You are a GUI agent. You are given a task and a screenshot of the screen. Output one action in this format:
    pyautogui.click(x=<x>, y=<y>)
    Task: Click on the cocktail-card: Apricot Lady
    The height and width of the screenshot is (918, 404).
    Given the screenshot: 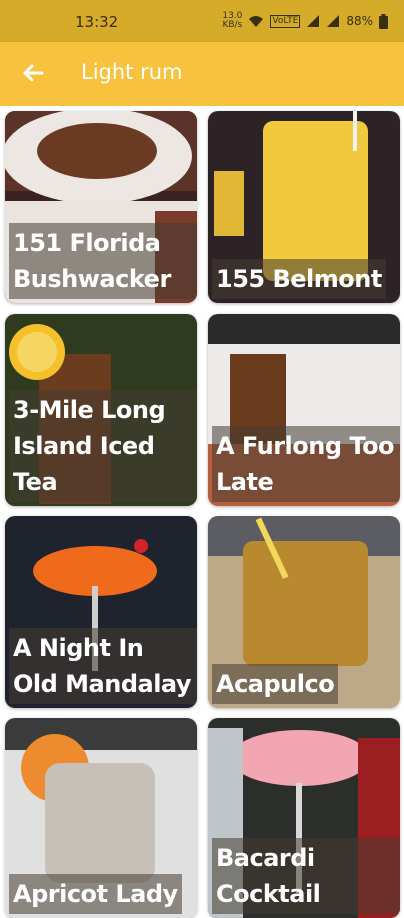 What is the action you would take?
    pyautogui.click(x=101, y=818)
    